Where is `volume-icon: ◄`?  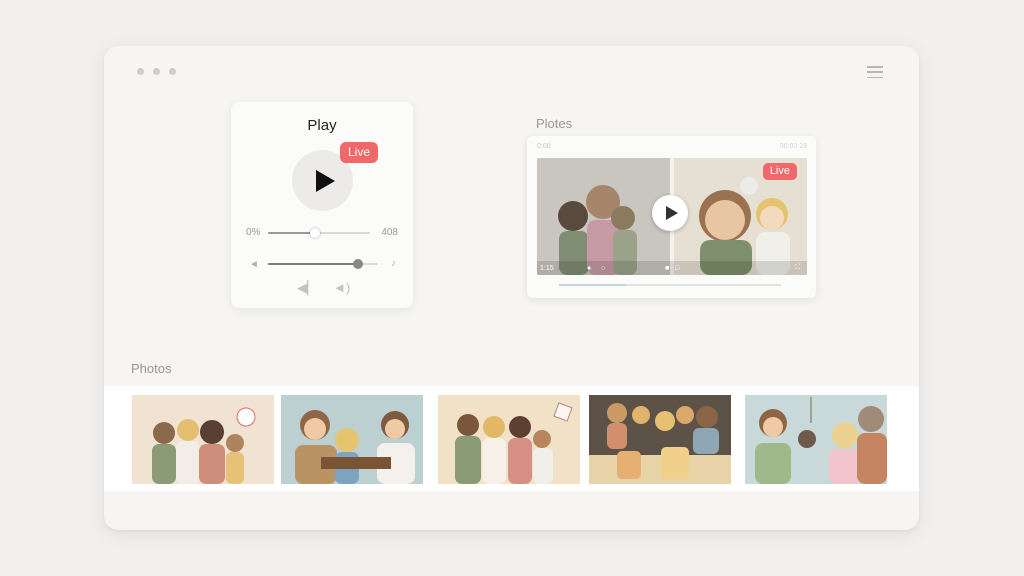 volume-icon: ◄ is located at coordinates (254, 264).